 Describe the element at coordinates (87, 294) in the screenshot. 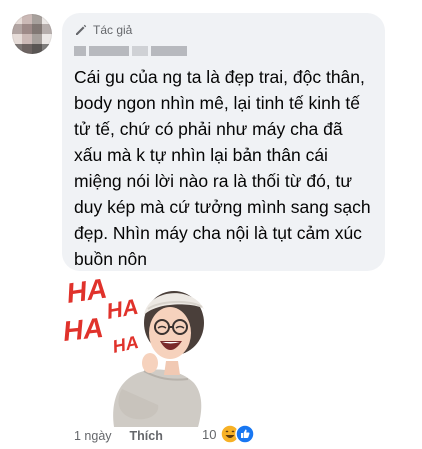

I see `sticker-ha-1: HA` at that location.